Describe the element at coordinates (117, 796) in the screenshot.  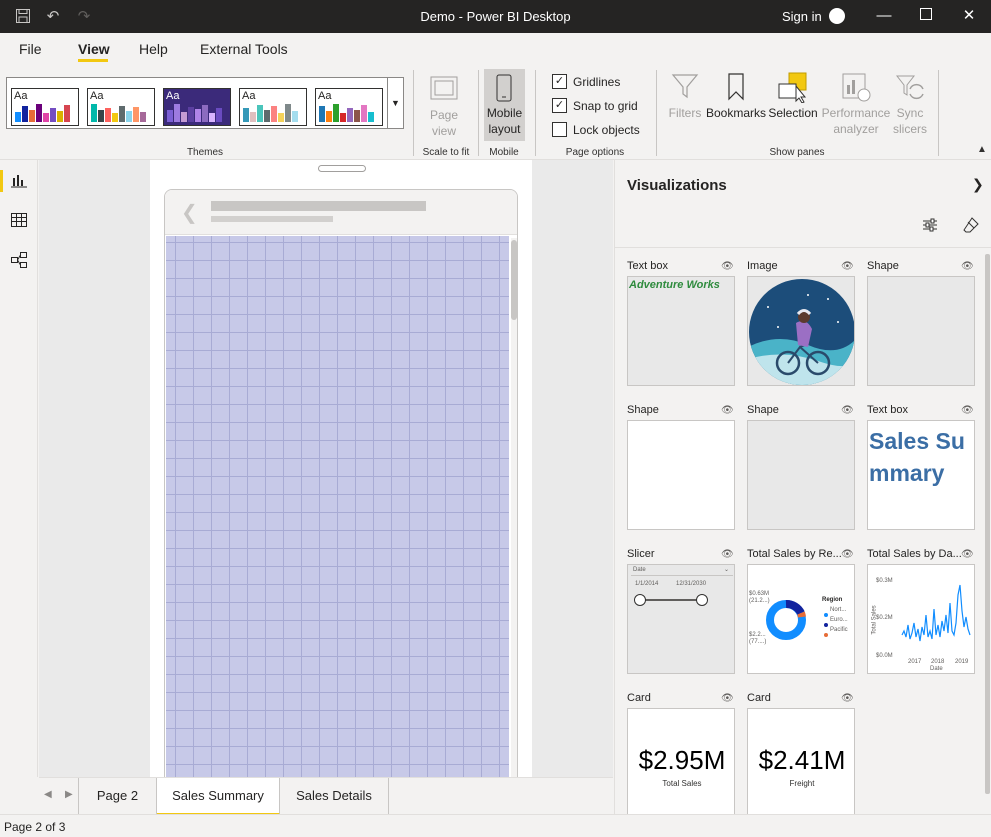
I see `tab-page-2: Page 2` at that location.